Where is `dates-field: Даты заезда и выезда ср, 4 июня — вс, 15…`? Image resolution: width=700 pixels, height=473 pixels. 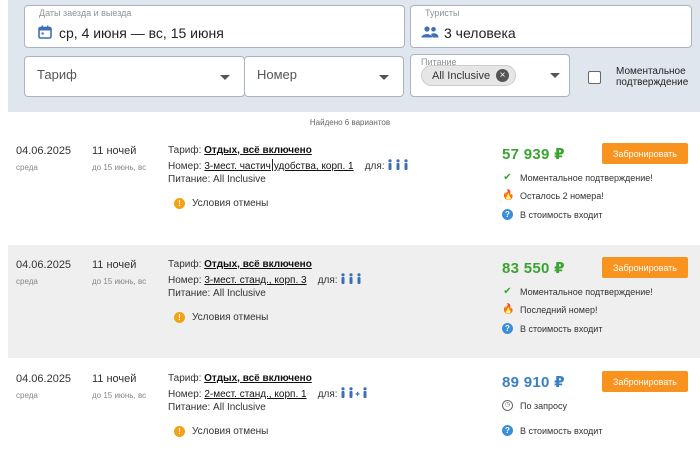
dates-field: Даты заезда и выезда ср, 4 июня — вс, 15… is located at coordinates (214, 26).